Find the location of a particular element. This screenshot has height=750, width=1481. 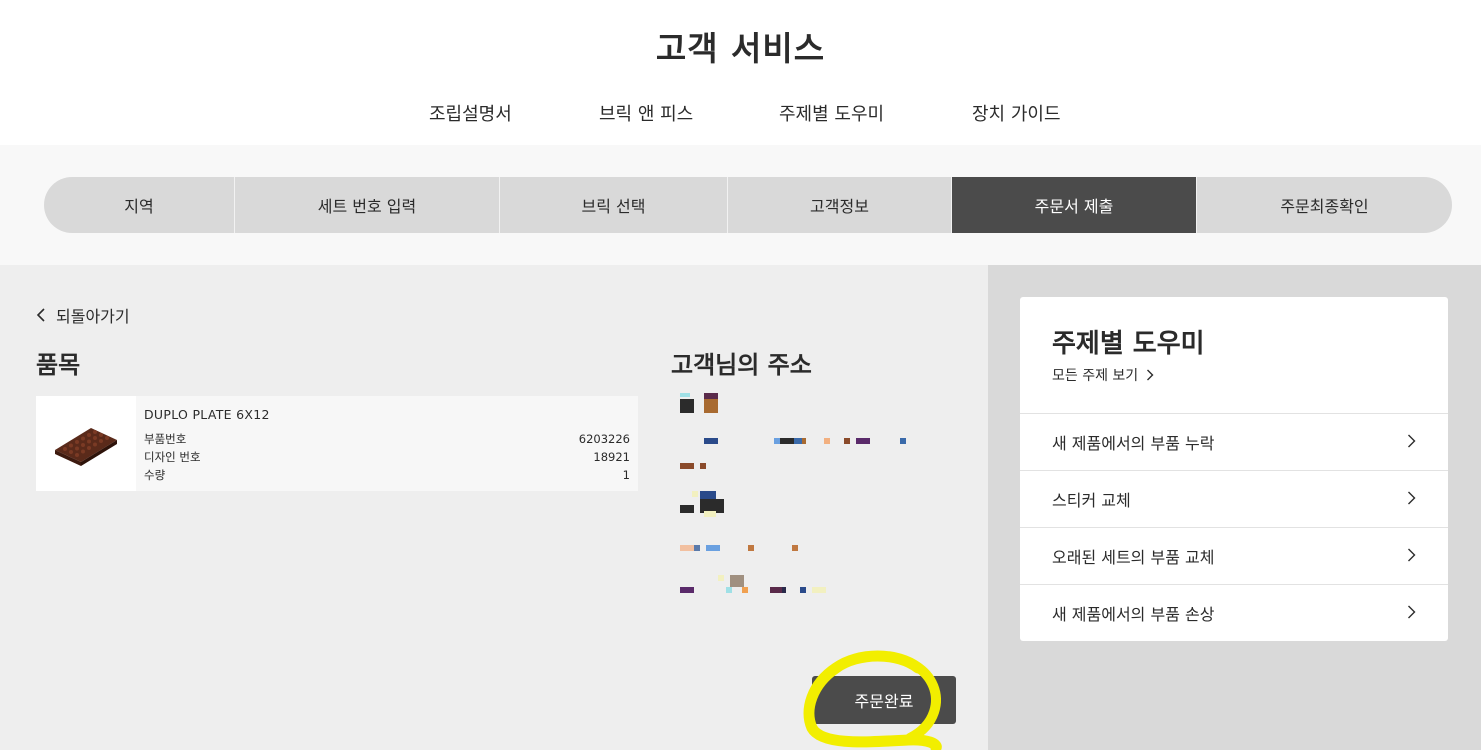

step-select-bricks: 브릭 선택 is located at coordinates (614, 205).